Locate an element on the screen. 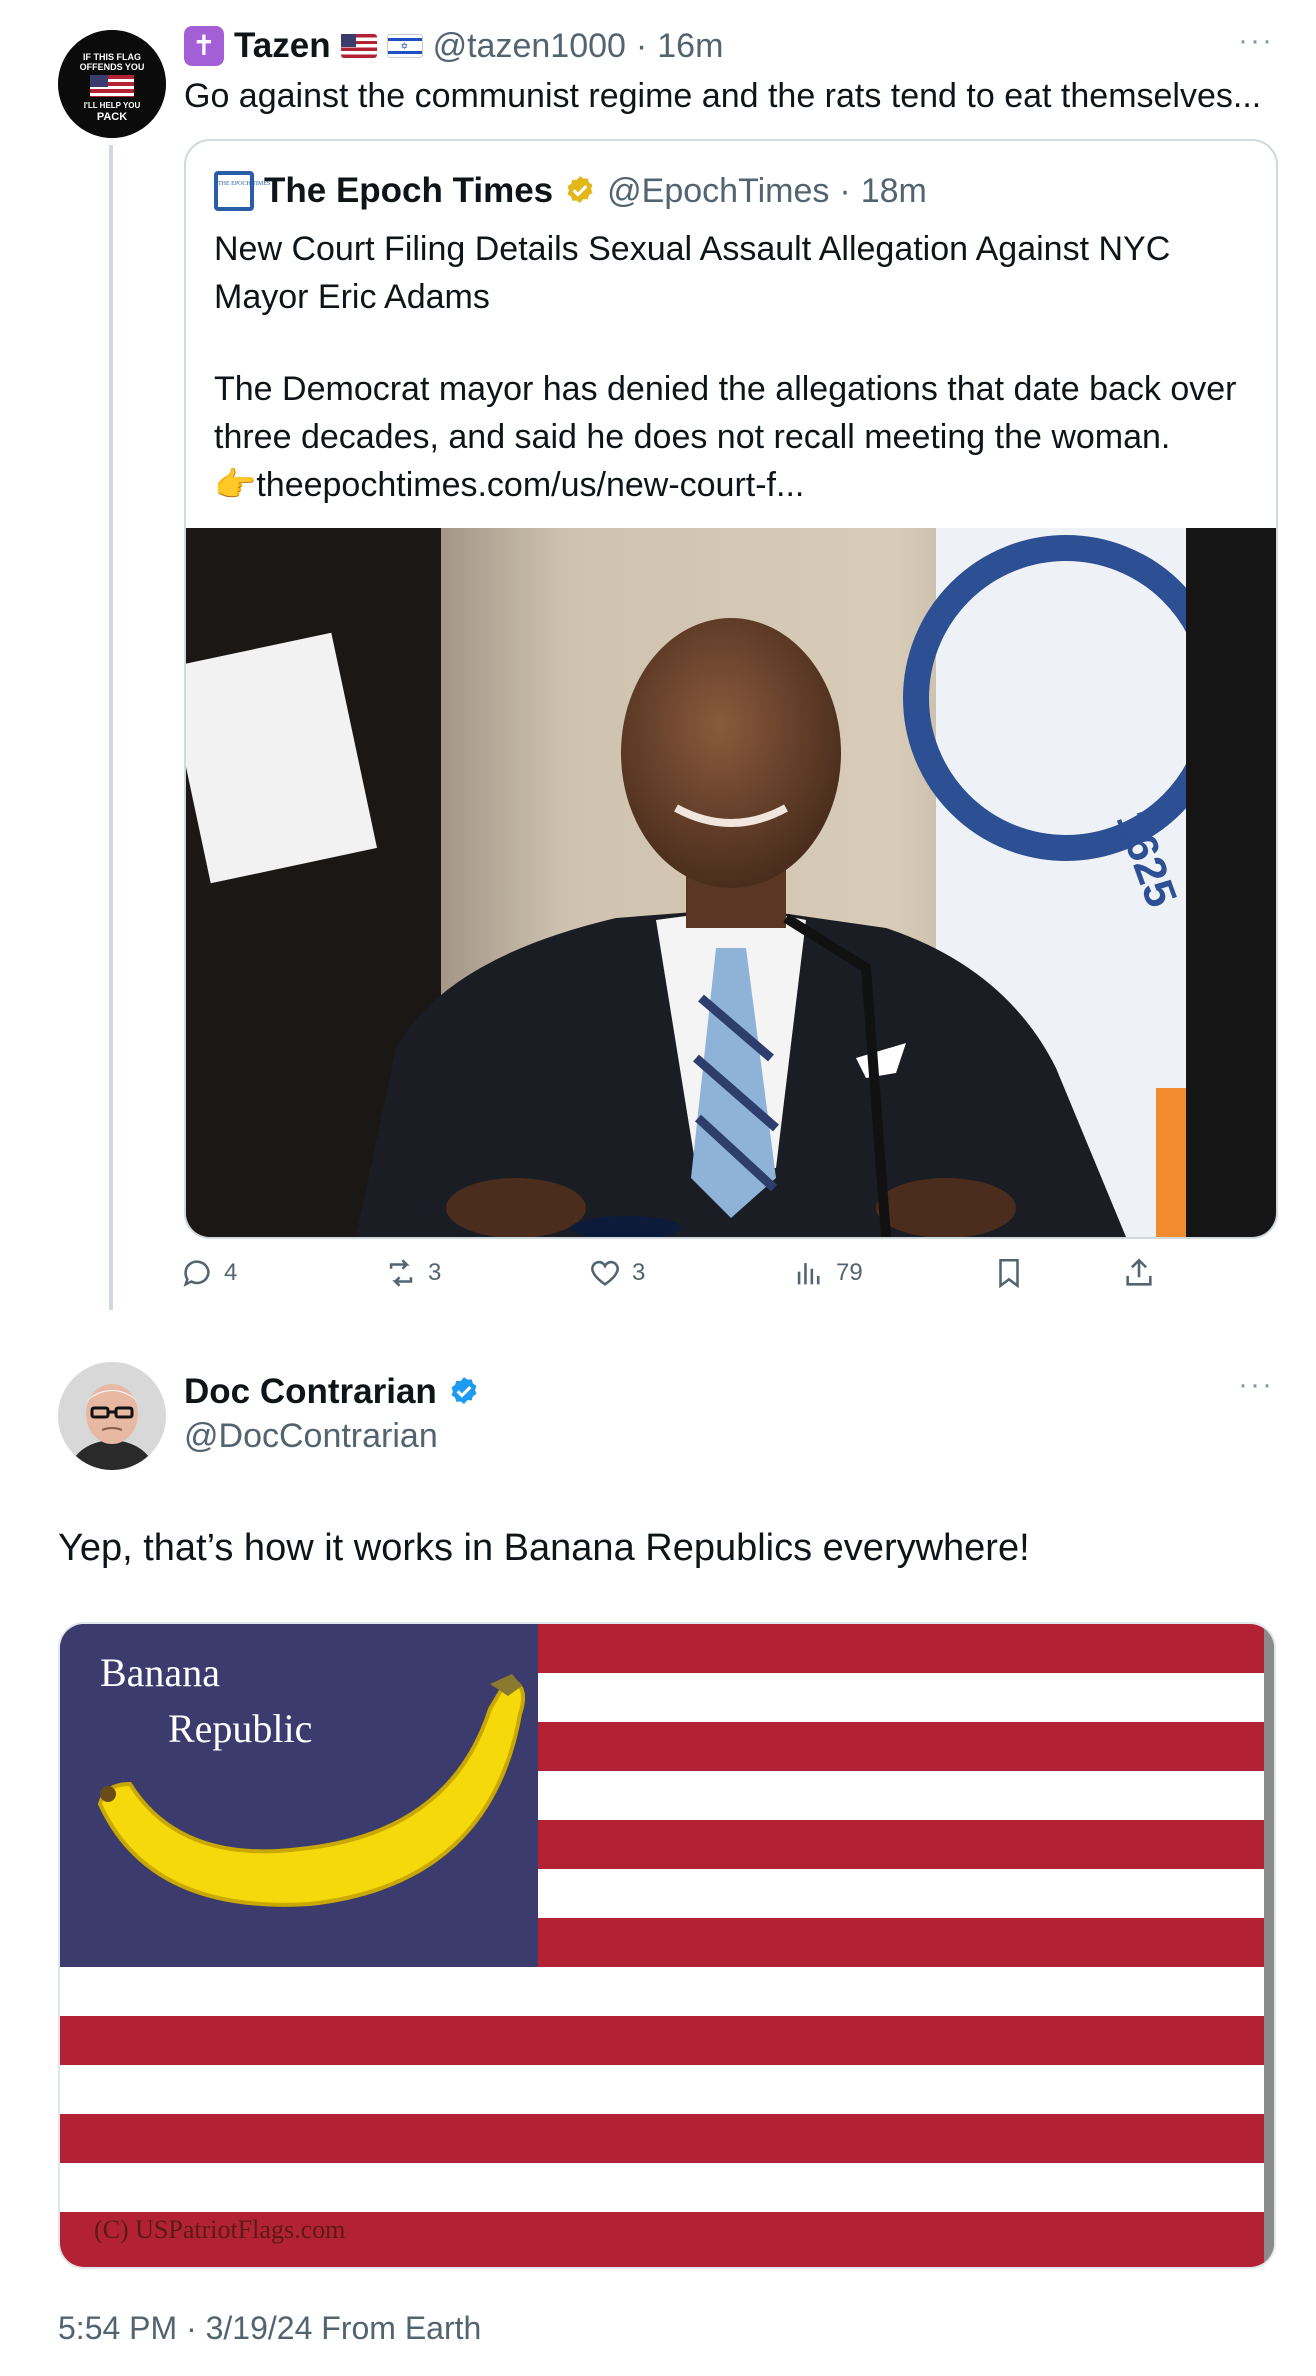  us-flag-icon is located at coordinates (358, 46).